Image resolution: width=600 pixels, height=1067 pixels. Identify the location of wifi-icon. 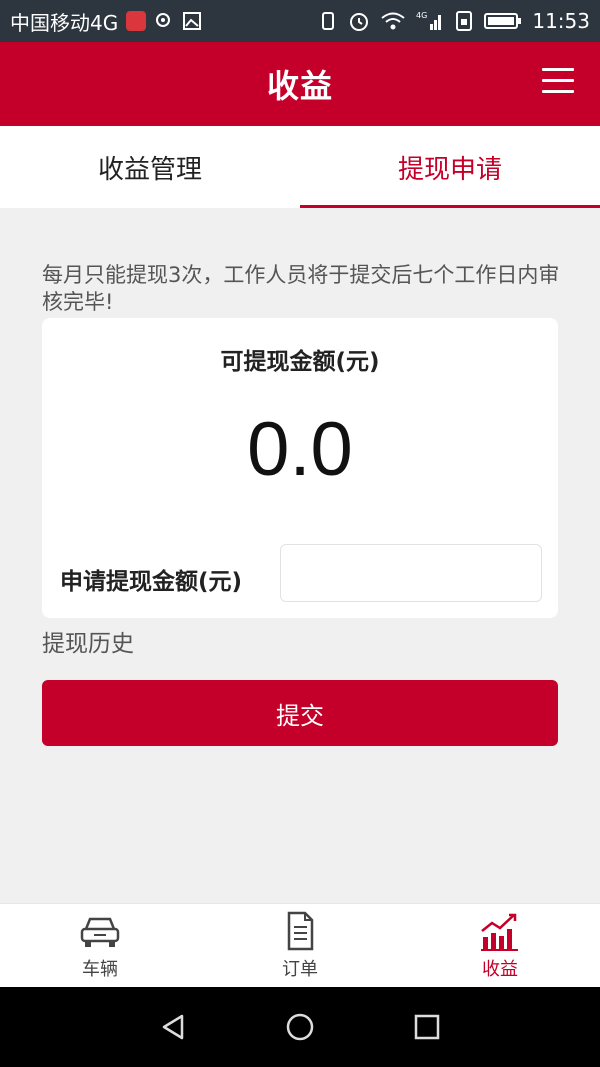
(393, 21).